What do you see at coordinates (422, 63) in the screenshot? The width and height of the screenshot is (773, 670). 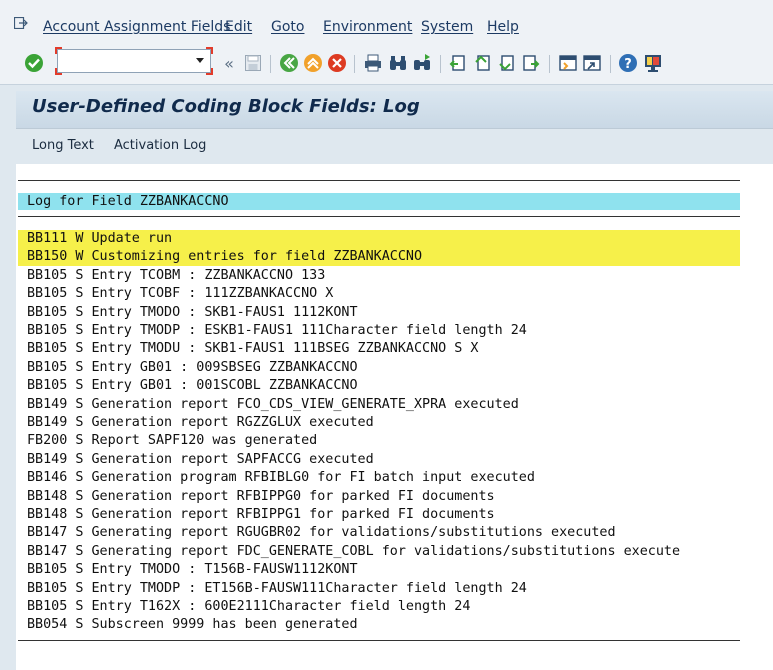 I see `find-next-icon` at bounding box center [422, 63].